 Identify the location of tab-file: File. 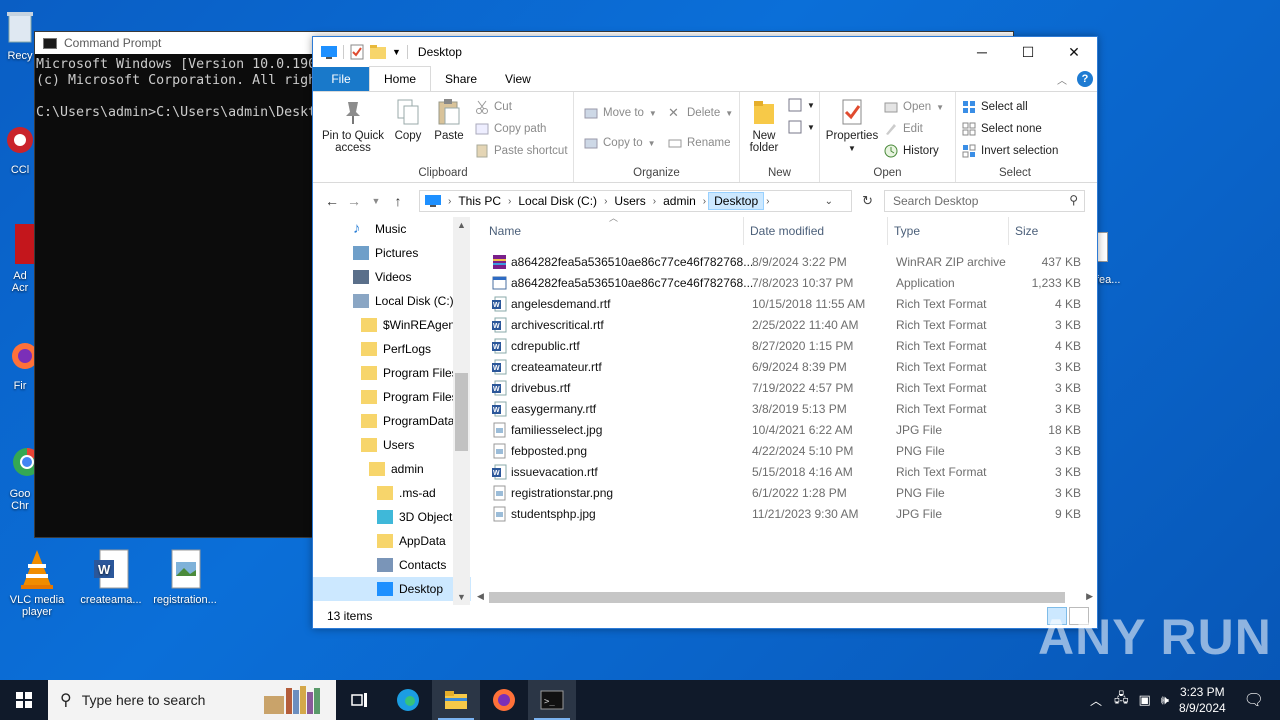
(341, 79).